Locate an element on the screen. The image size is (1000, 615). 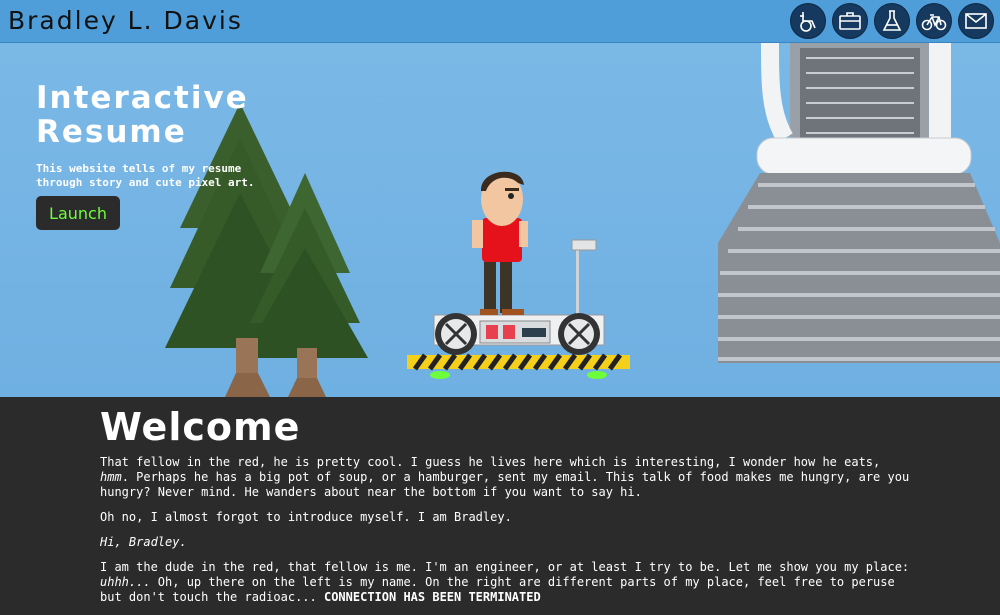
rocket-tower is located at coordinates (859, 203).